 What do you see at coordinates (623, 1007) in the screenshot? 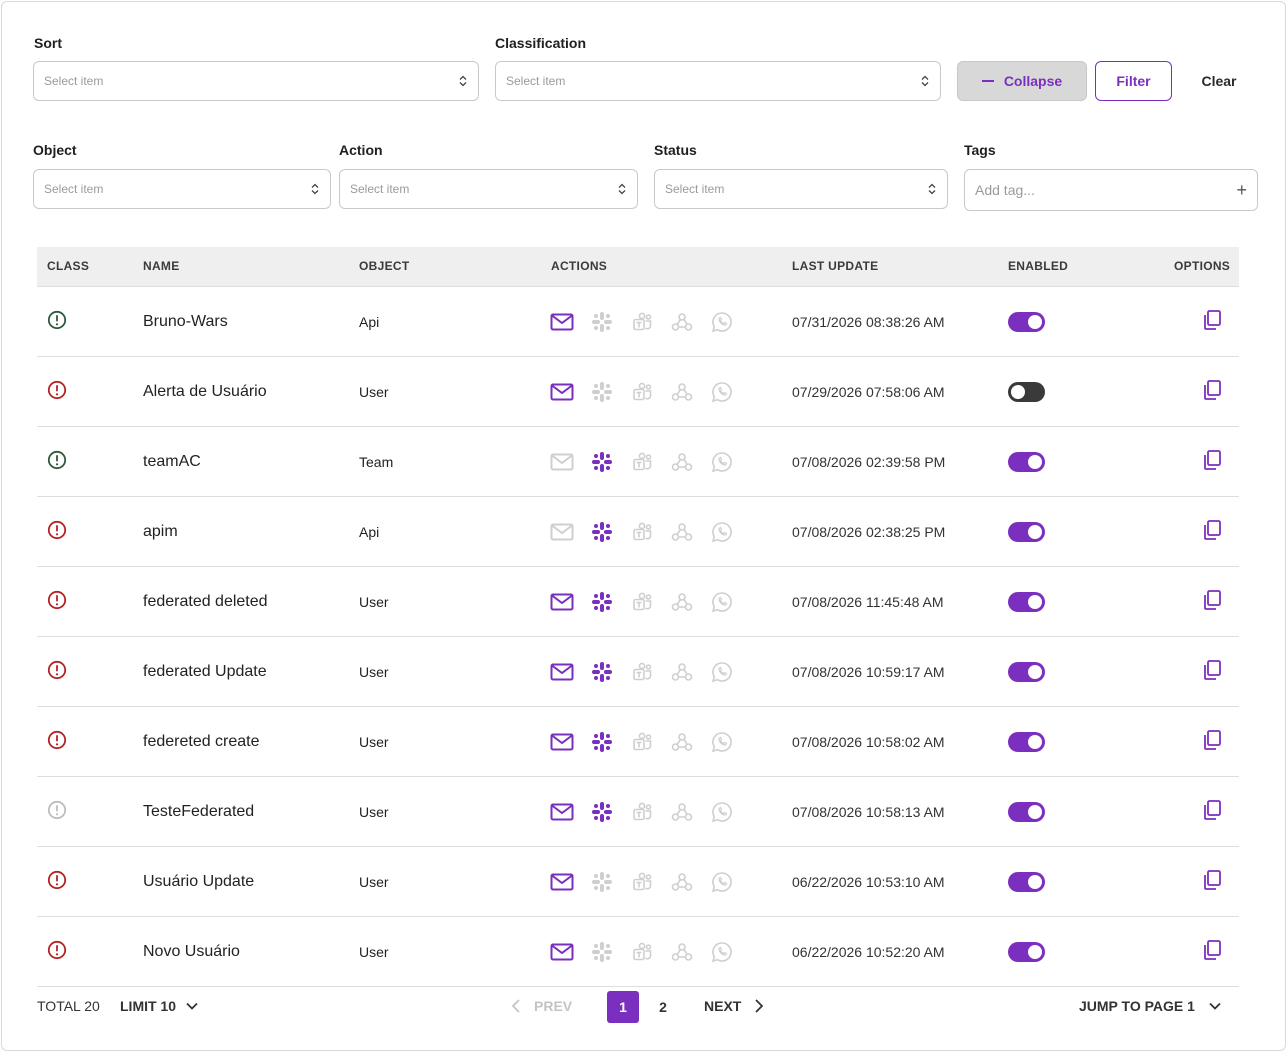
I see `page-1-button: 1` at bounding box center [623, 1007].